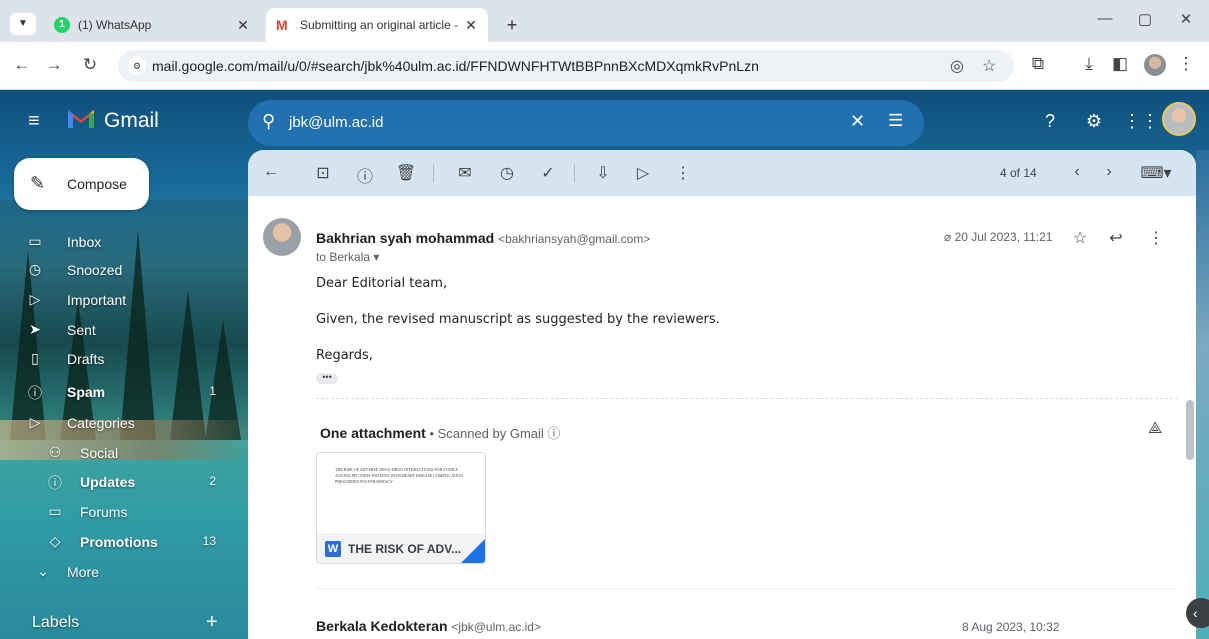  Describe the element at coordinates (34, 121) in the screenshot. I see `main-menu-icon: ≡` at that location.